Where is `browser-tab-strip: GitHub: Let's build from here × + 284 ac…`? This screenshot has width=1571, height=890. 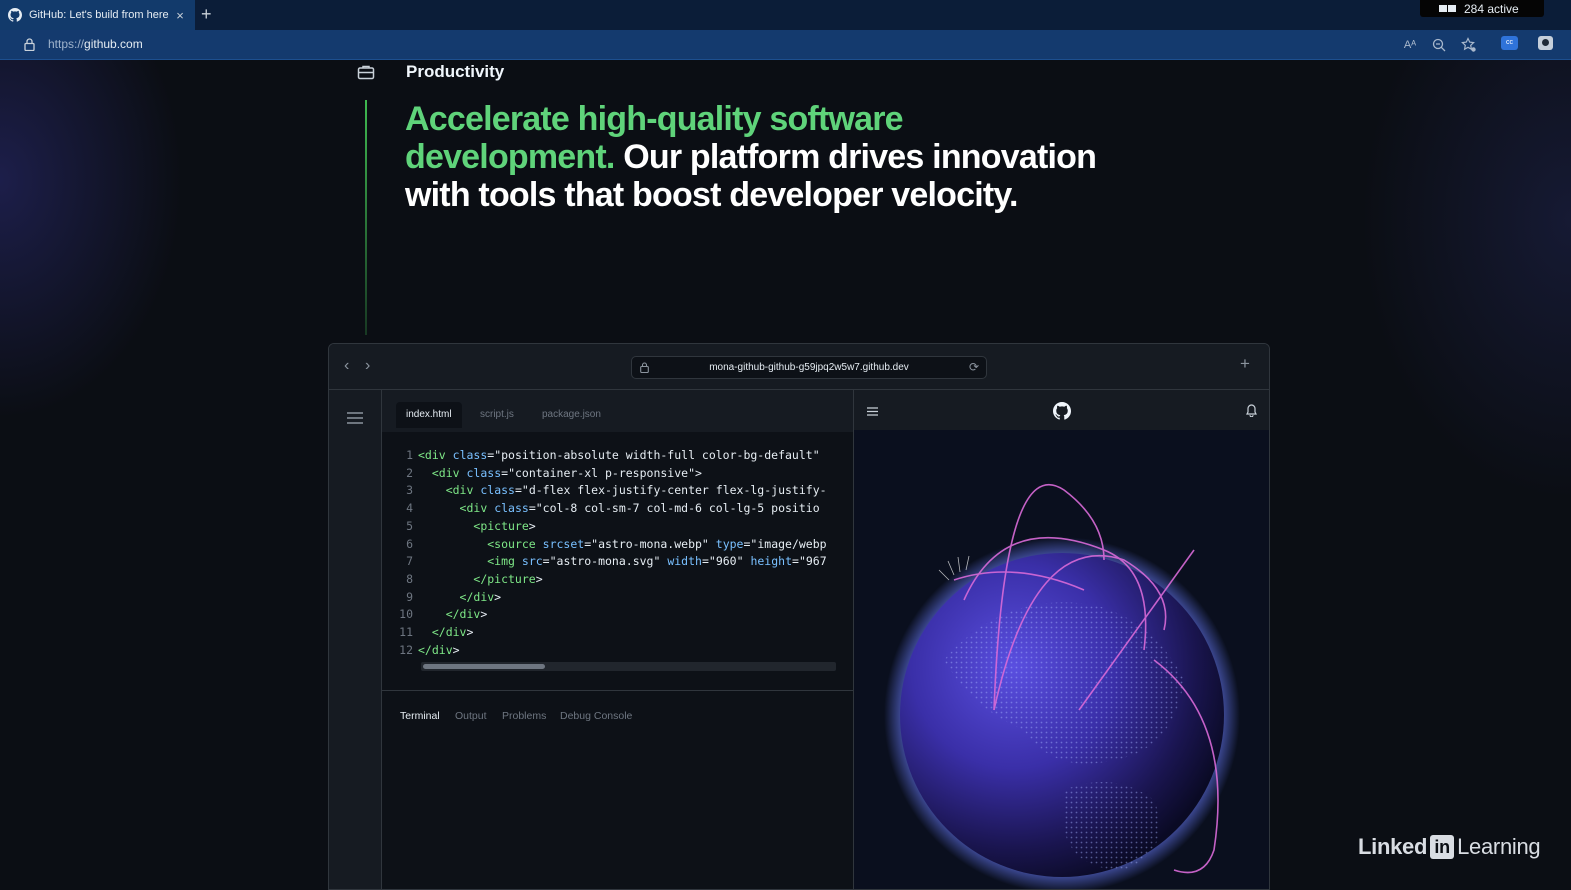 browser-tab-strip: GitHub: Let's build from here × + 284 ac… is located at coordinates (785, 15).